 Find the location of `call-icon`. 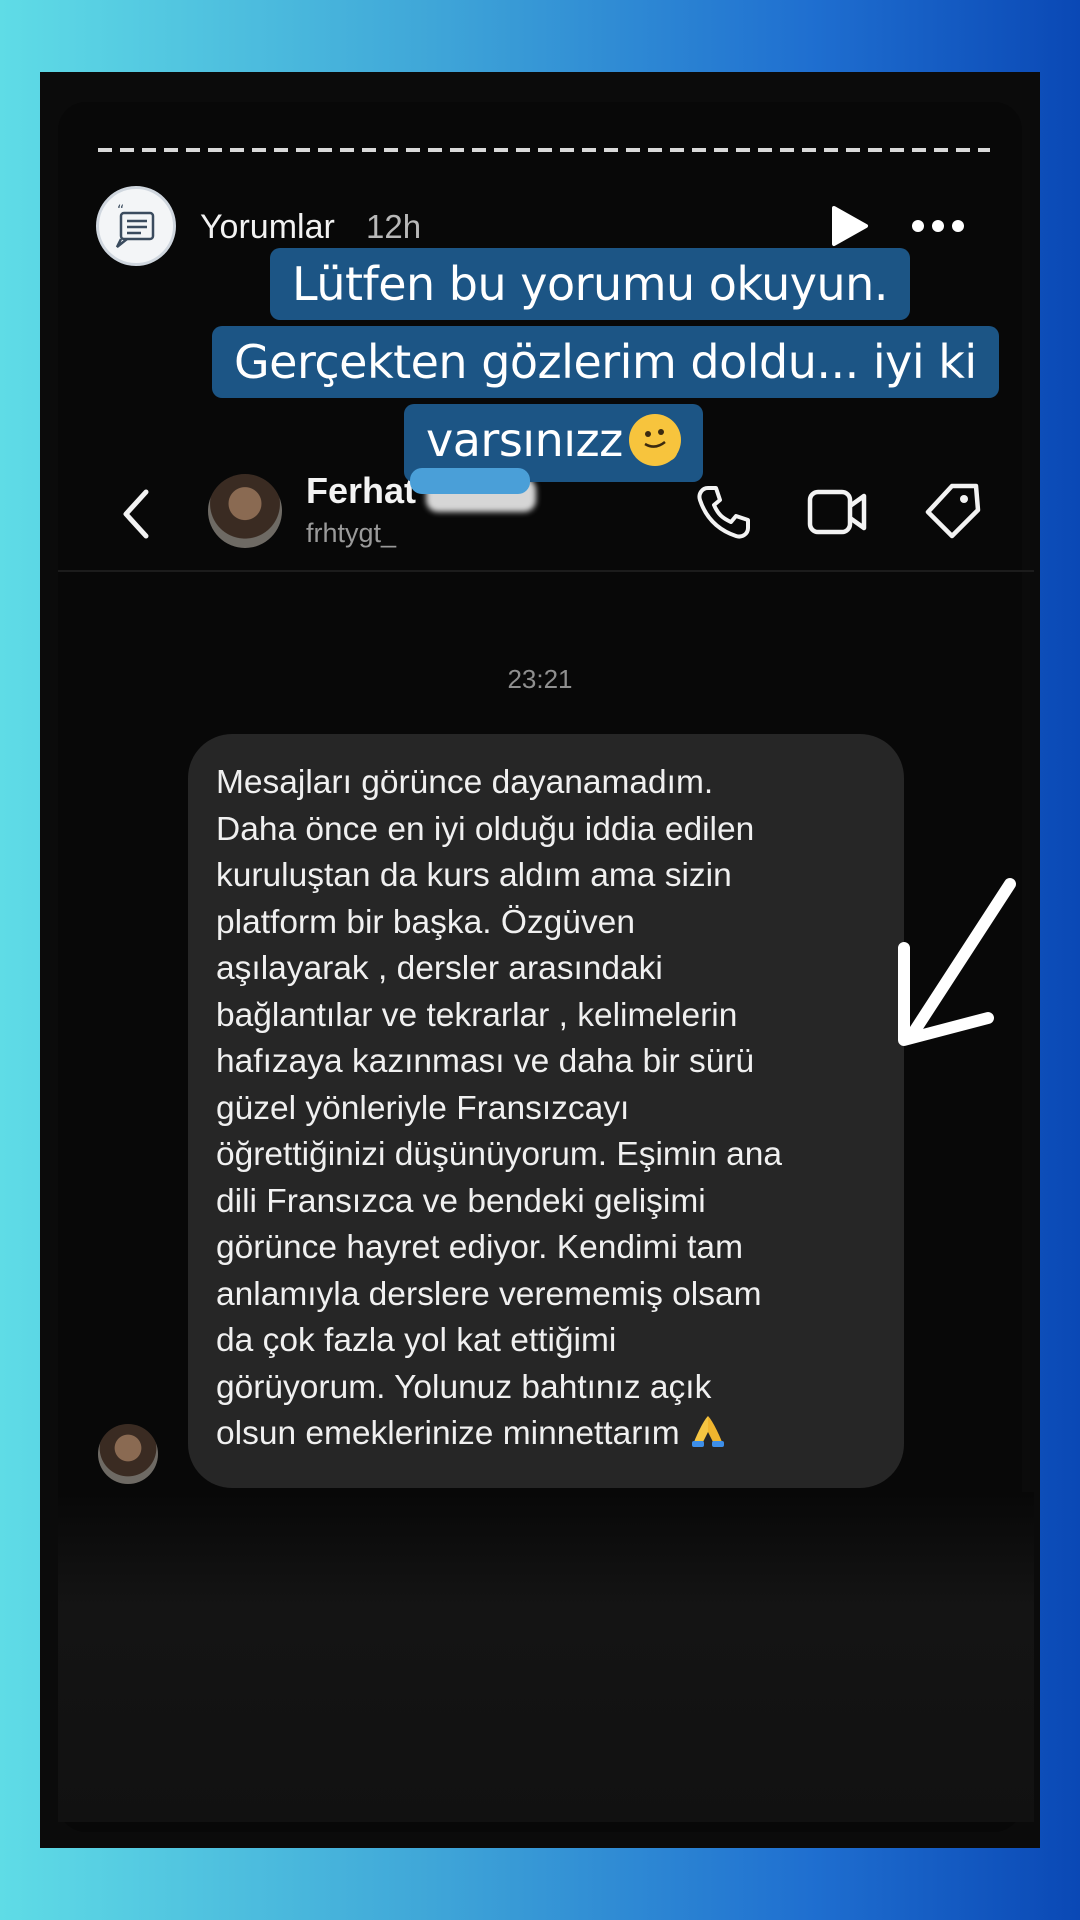

call-icon is located at coordinates (724, 512).